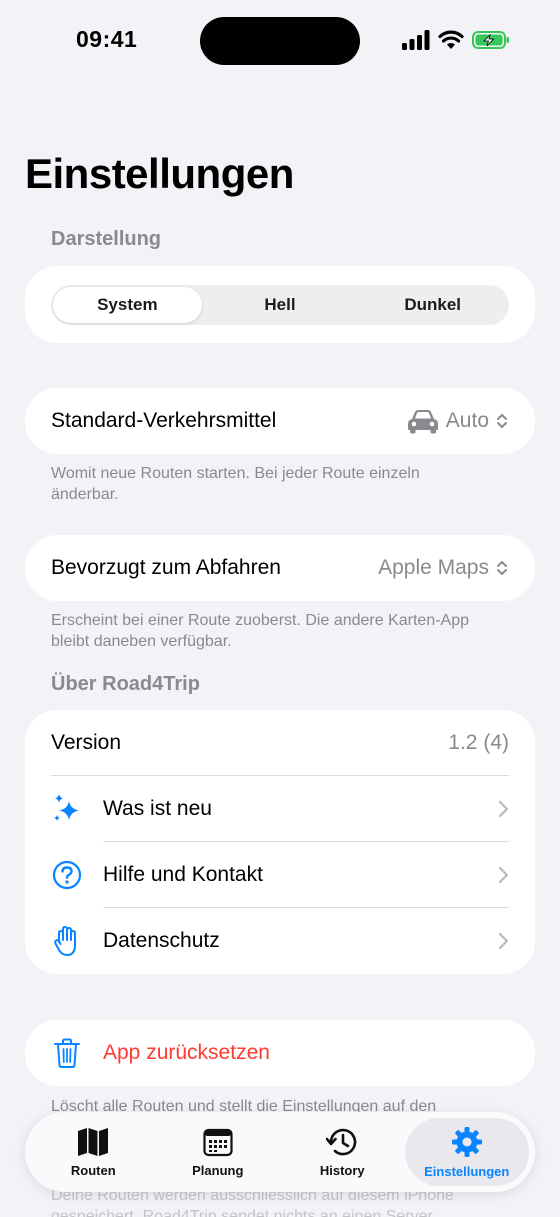 This screenshot has width=560, height=1217. I want to click on status-bar: 09:41, so click(280, 42).